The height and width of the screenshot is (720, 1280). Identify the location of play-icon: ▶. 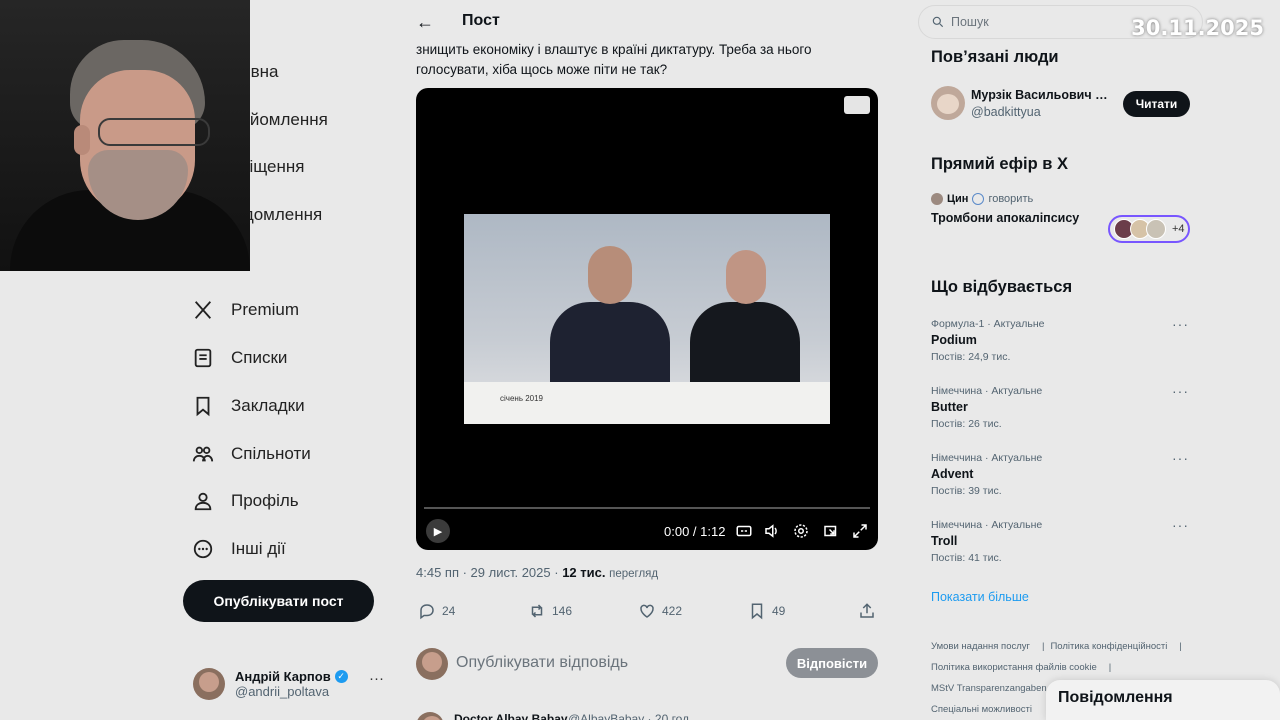
(438, 531).